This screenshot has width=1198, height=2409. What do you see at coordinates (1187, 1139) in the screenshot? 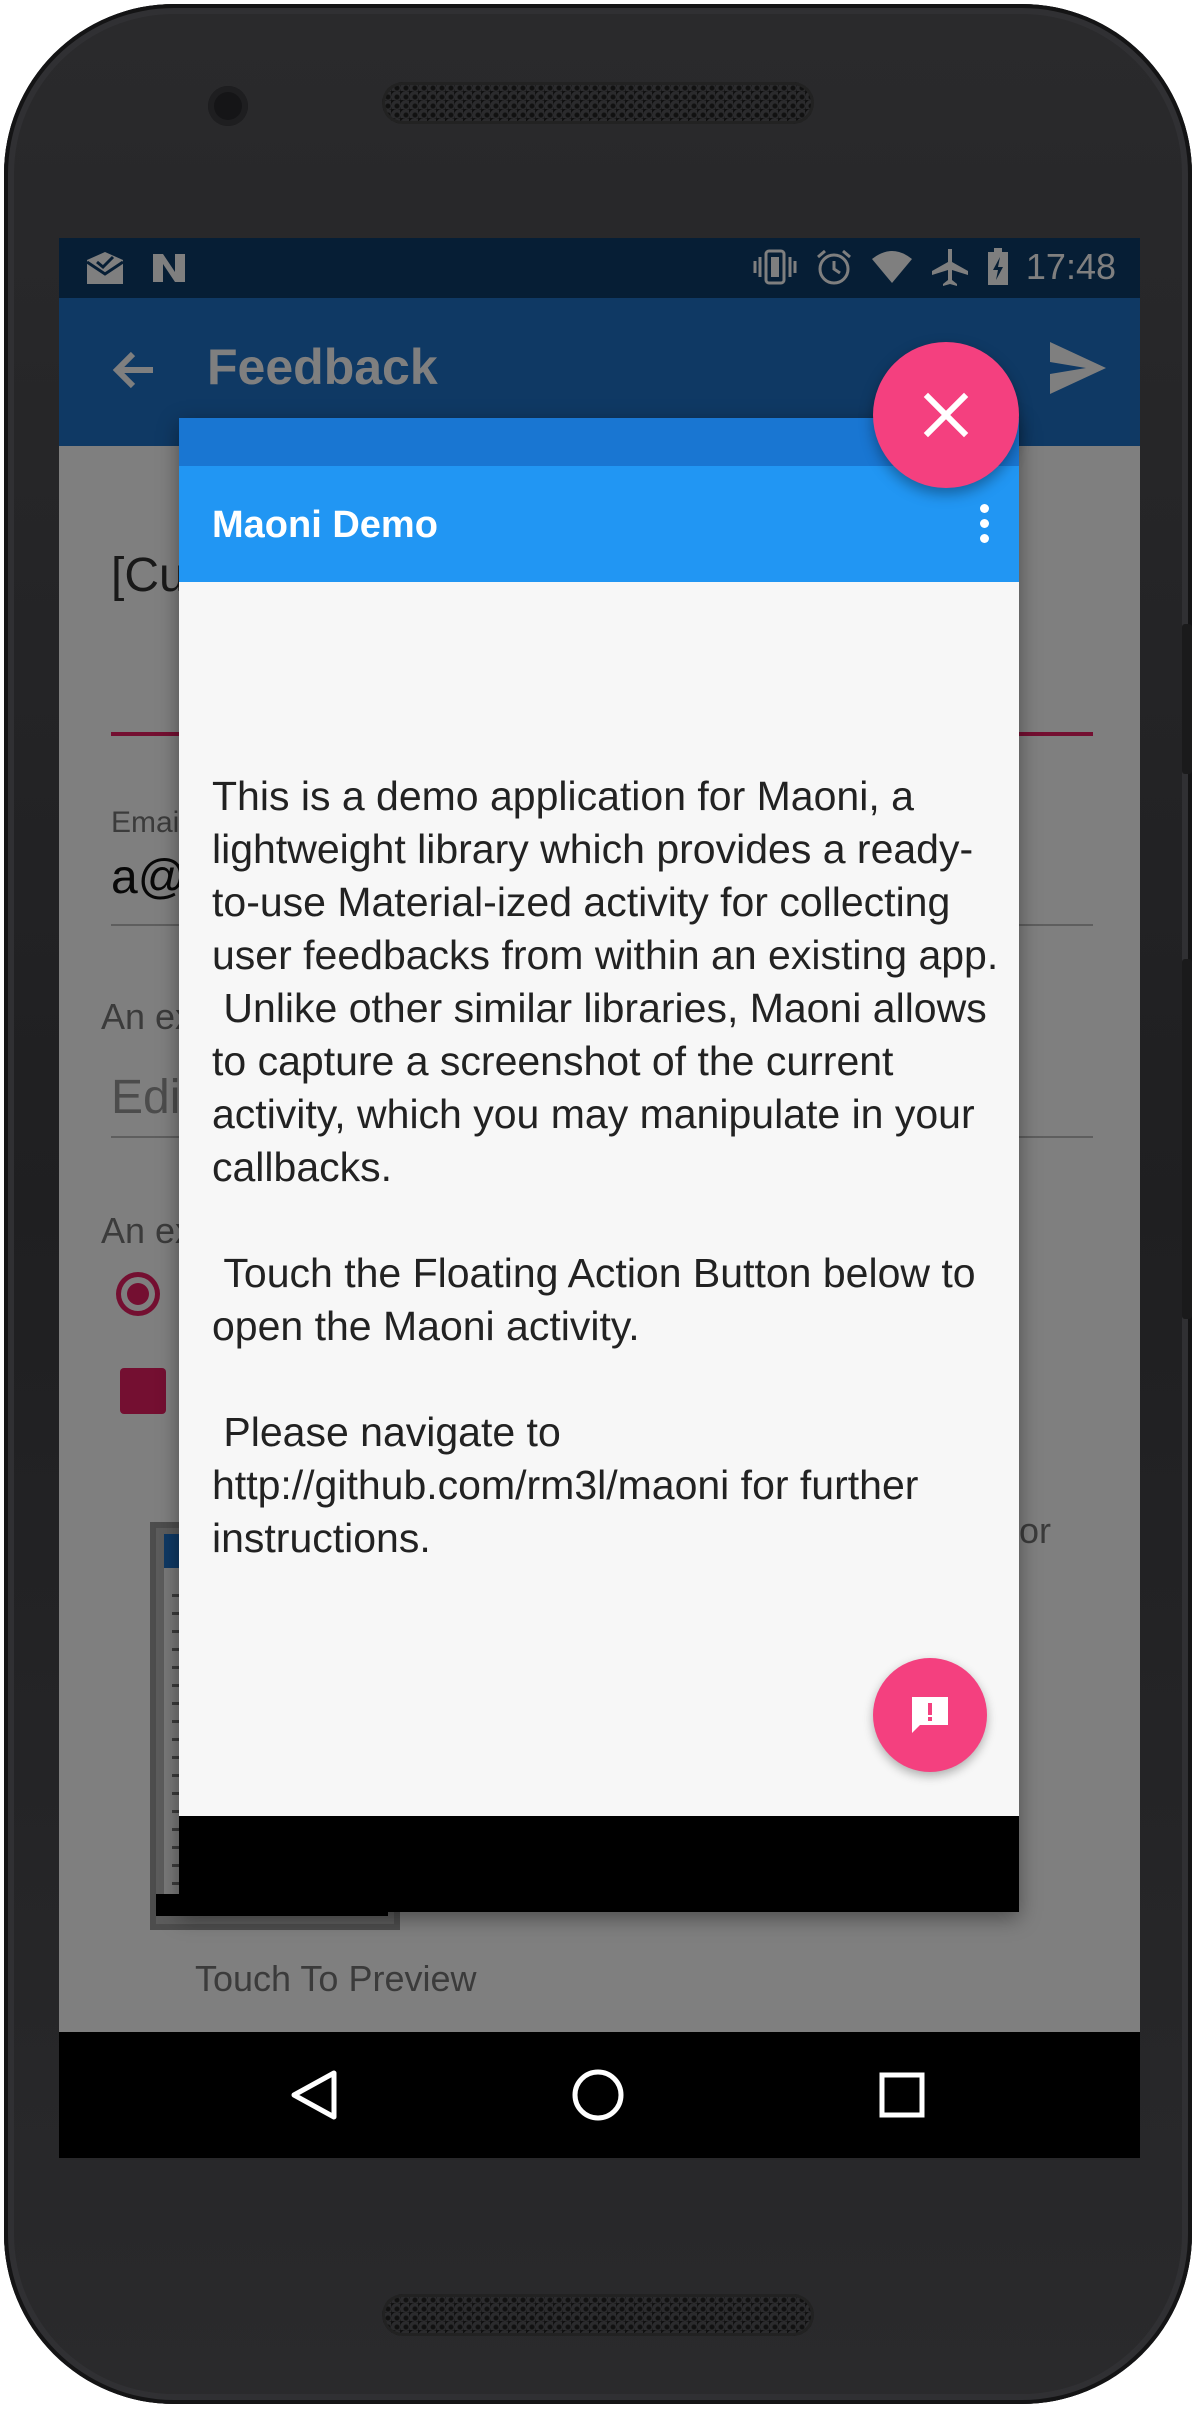
I see `power-button` at bounding box center [1187, 1139].